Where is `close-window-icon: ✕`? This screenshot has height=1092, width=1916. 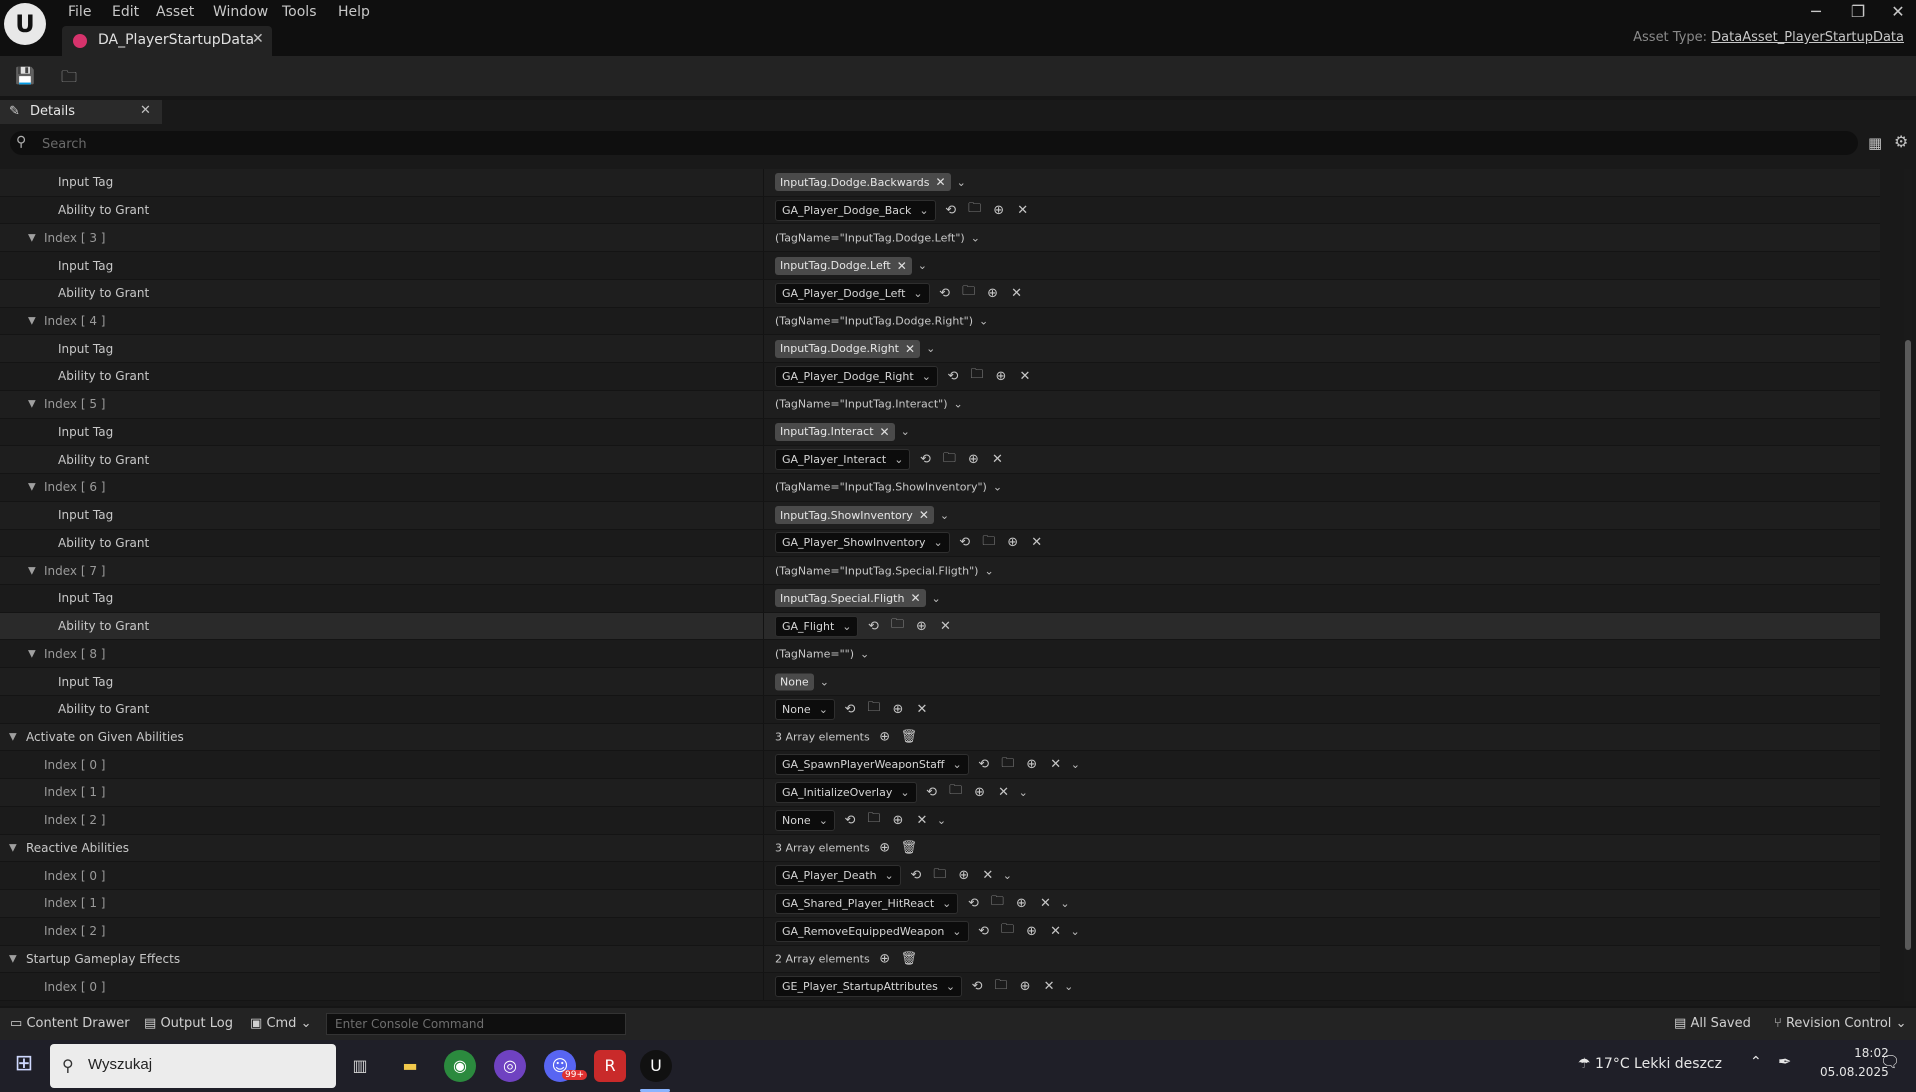 close-window-icon: ✕ is located at coordinates (1897, 11).